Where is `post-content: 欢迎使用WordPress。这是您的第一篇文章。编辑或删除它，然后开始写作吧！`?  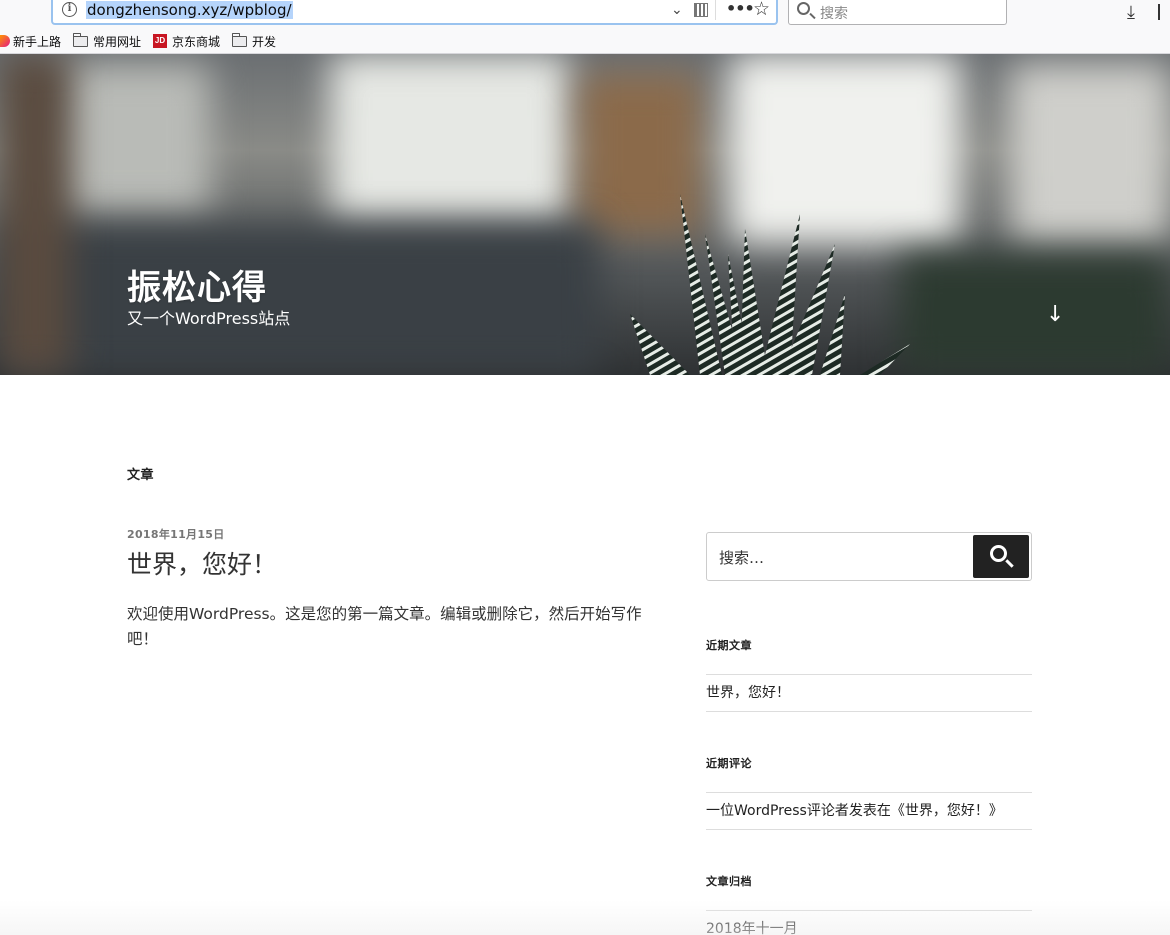 post-content: 欢迎使用WordPress。这是您的第一篇文章。编辑或删除它，然后开始写作吧！ is located at coordinates (384, 626).